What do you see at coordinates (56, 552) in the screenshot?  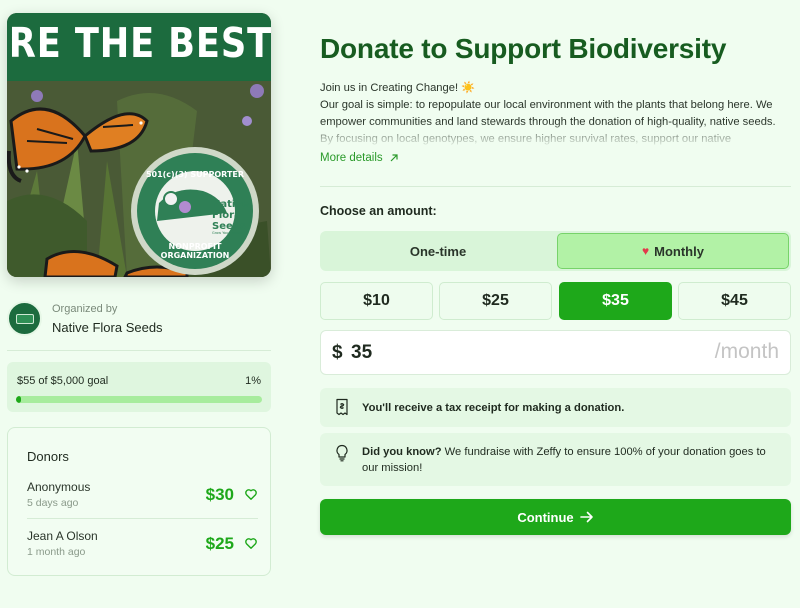 I see `donor-time: 1 month ago` at bounding box center [56, 552].